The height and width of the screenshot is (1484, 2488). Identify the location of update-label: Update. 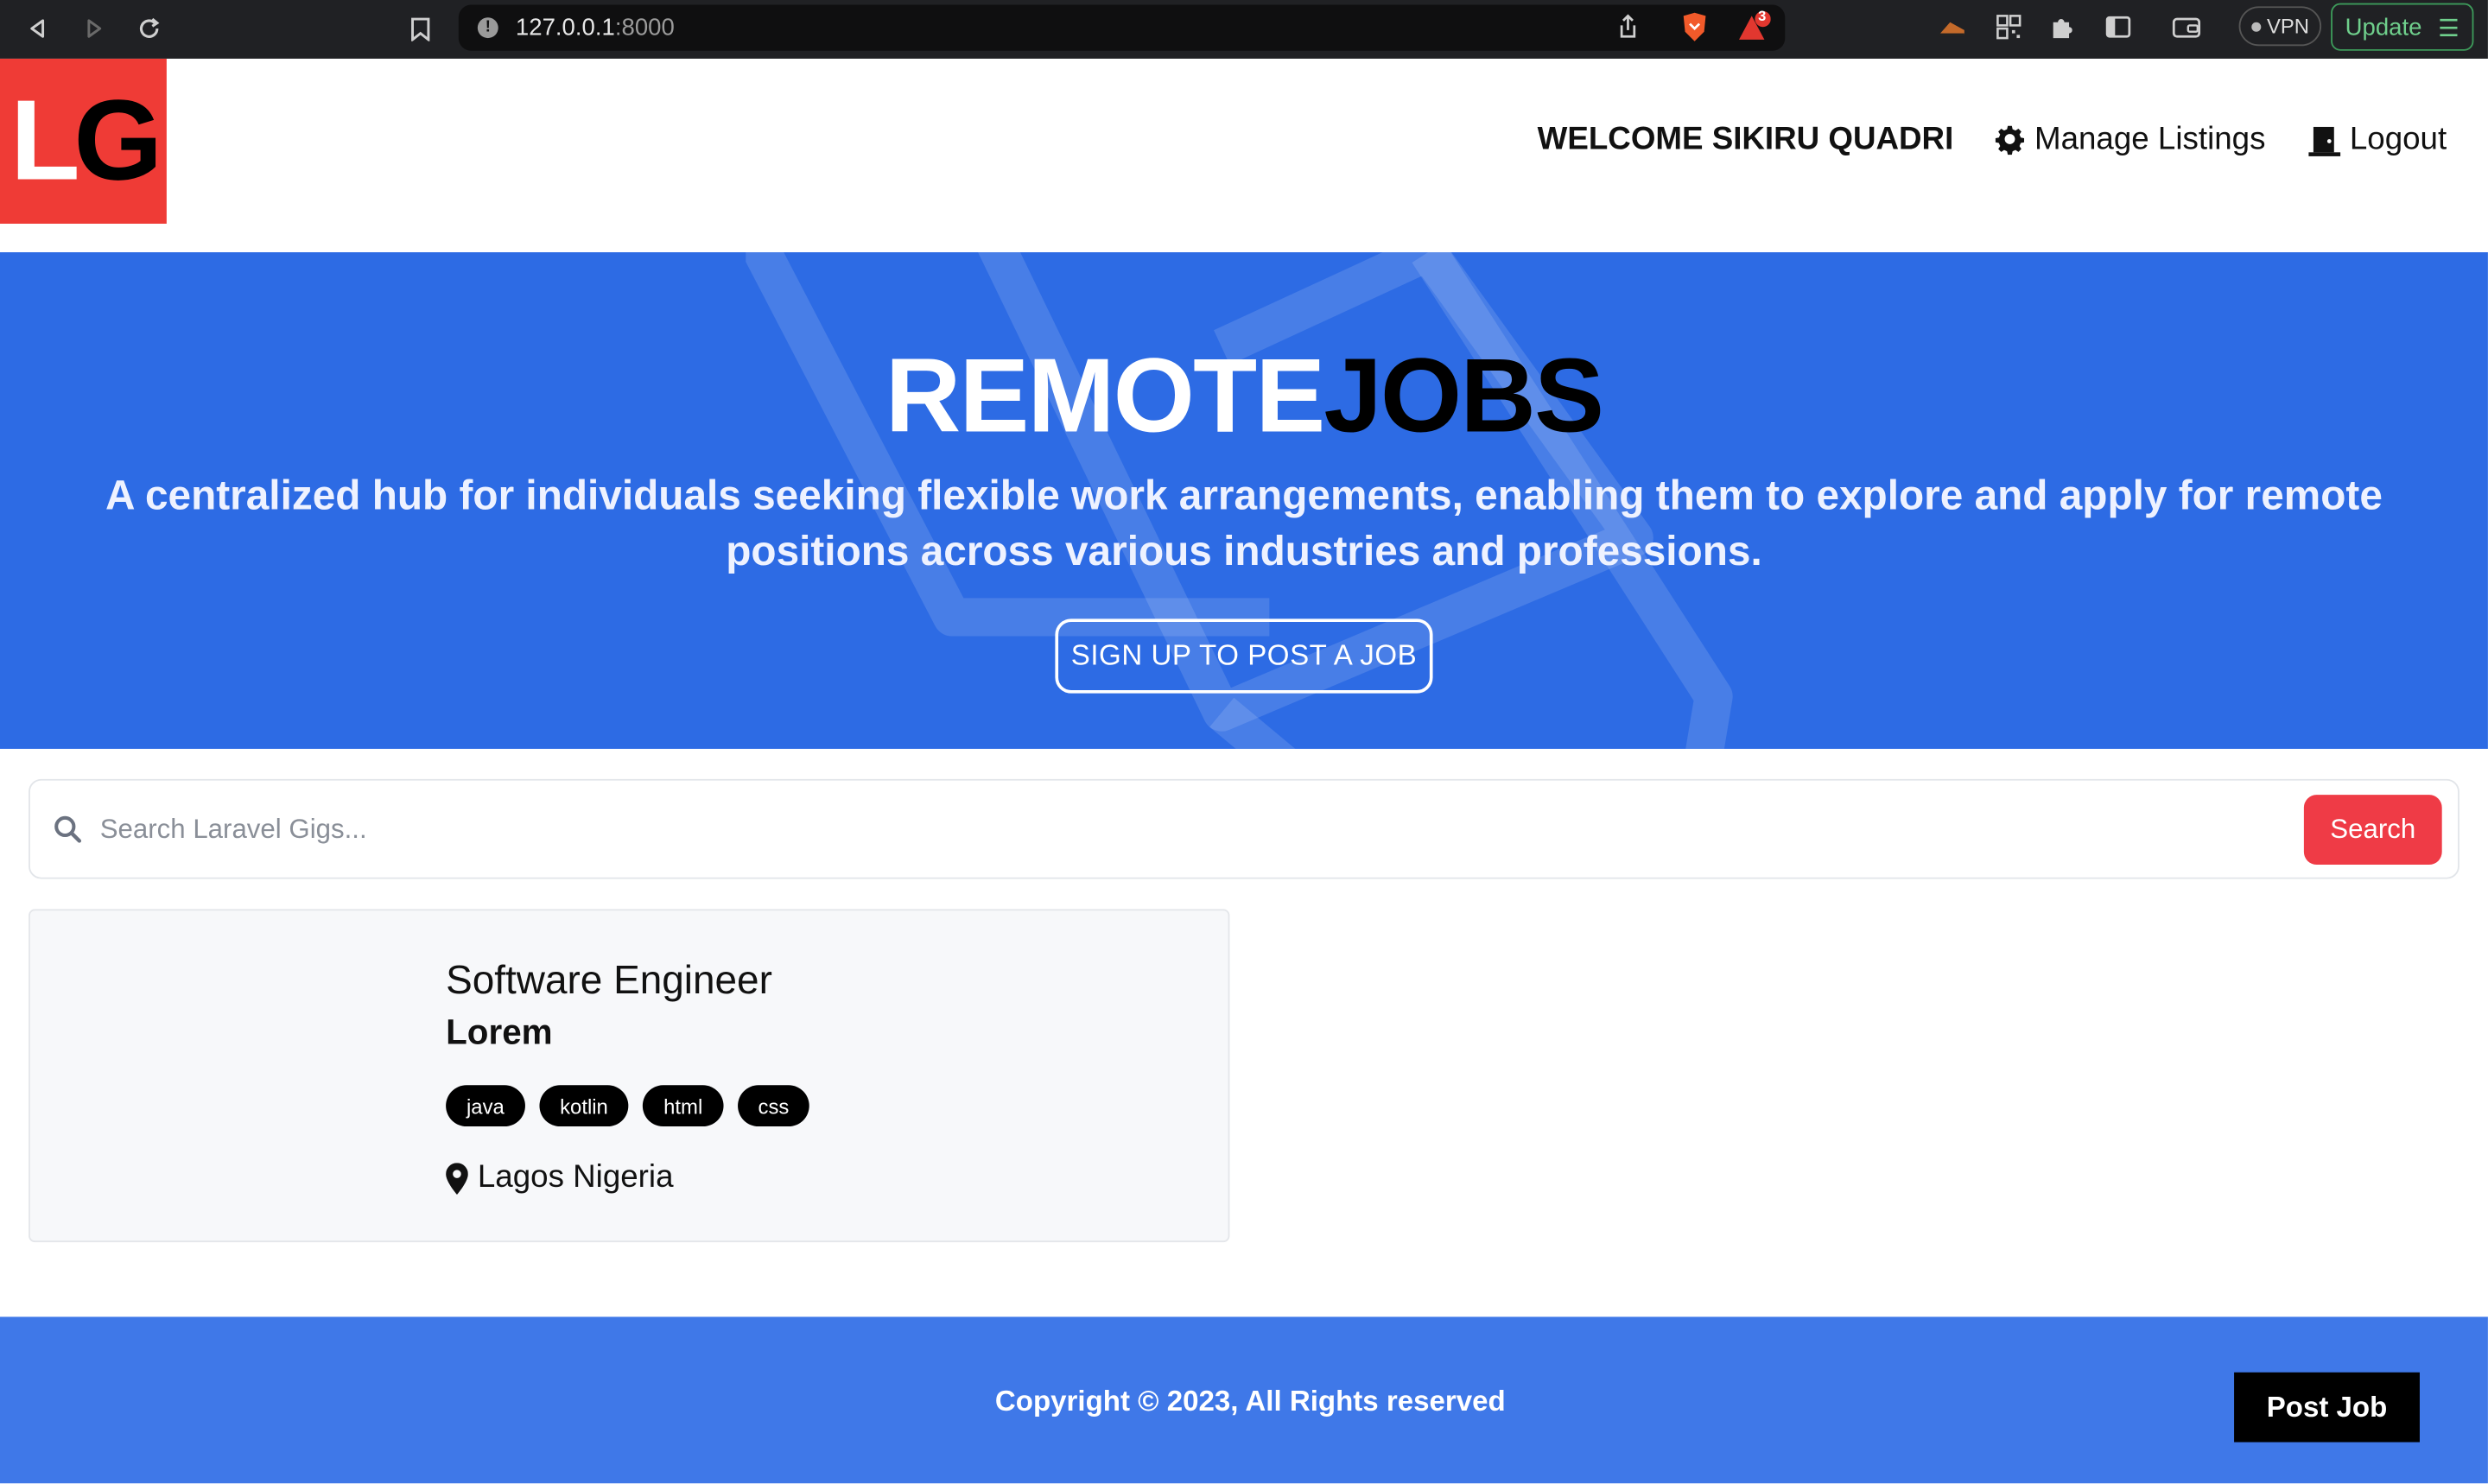
(2383, 27).